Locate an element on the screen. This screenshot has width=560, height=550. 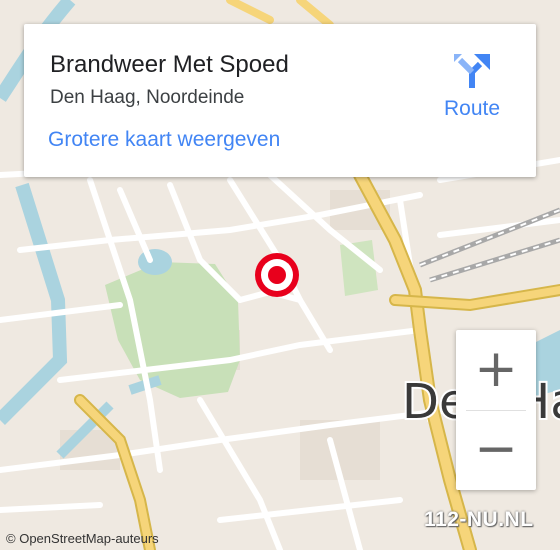
zoom-out-button: − is located at coordinates (496, 450).